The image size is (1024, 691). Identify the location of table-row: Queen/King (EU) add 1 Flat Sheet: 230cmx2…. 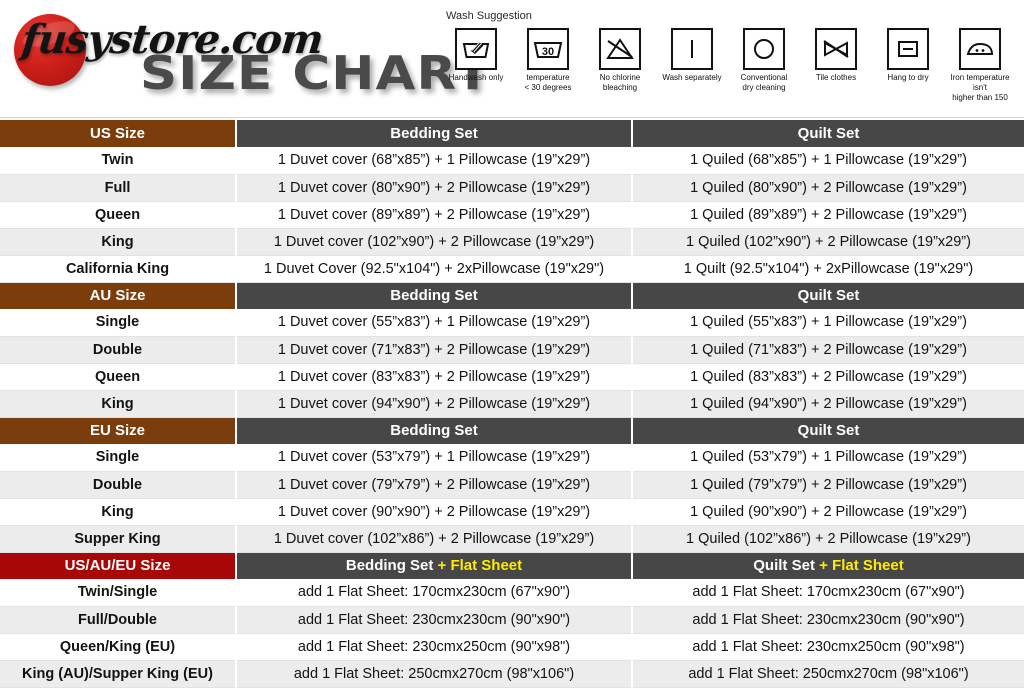
(512, 647).